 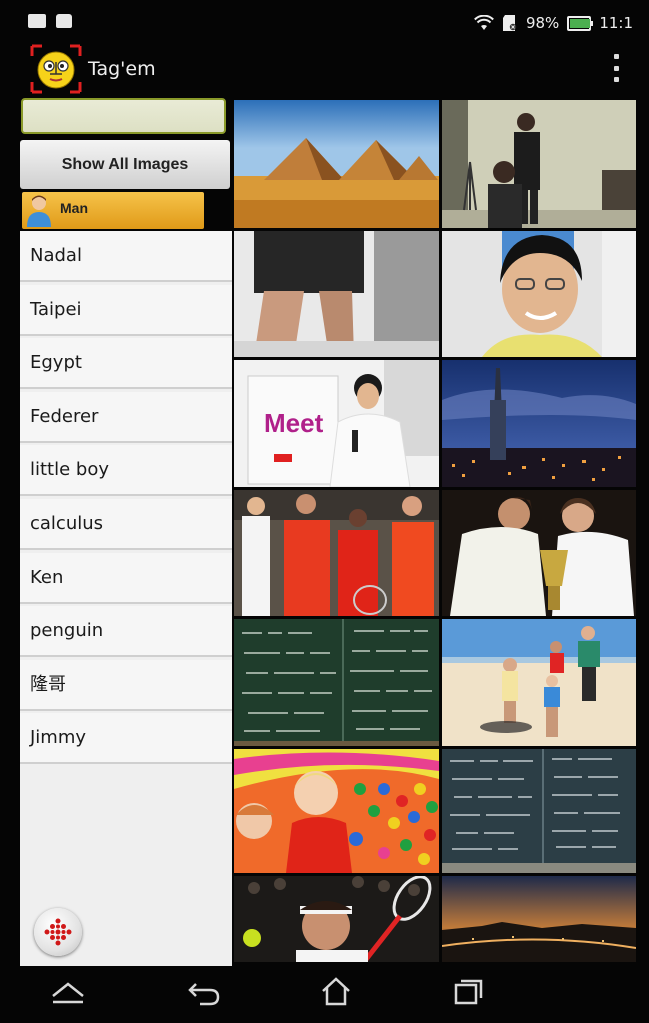 I want to click on legs-closeup-photo, so click(x=336, y=294).